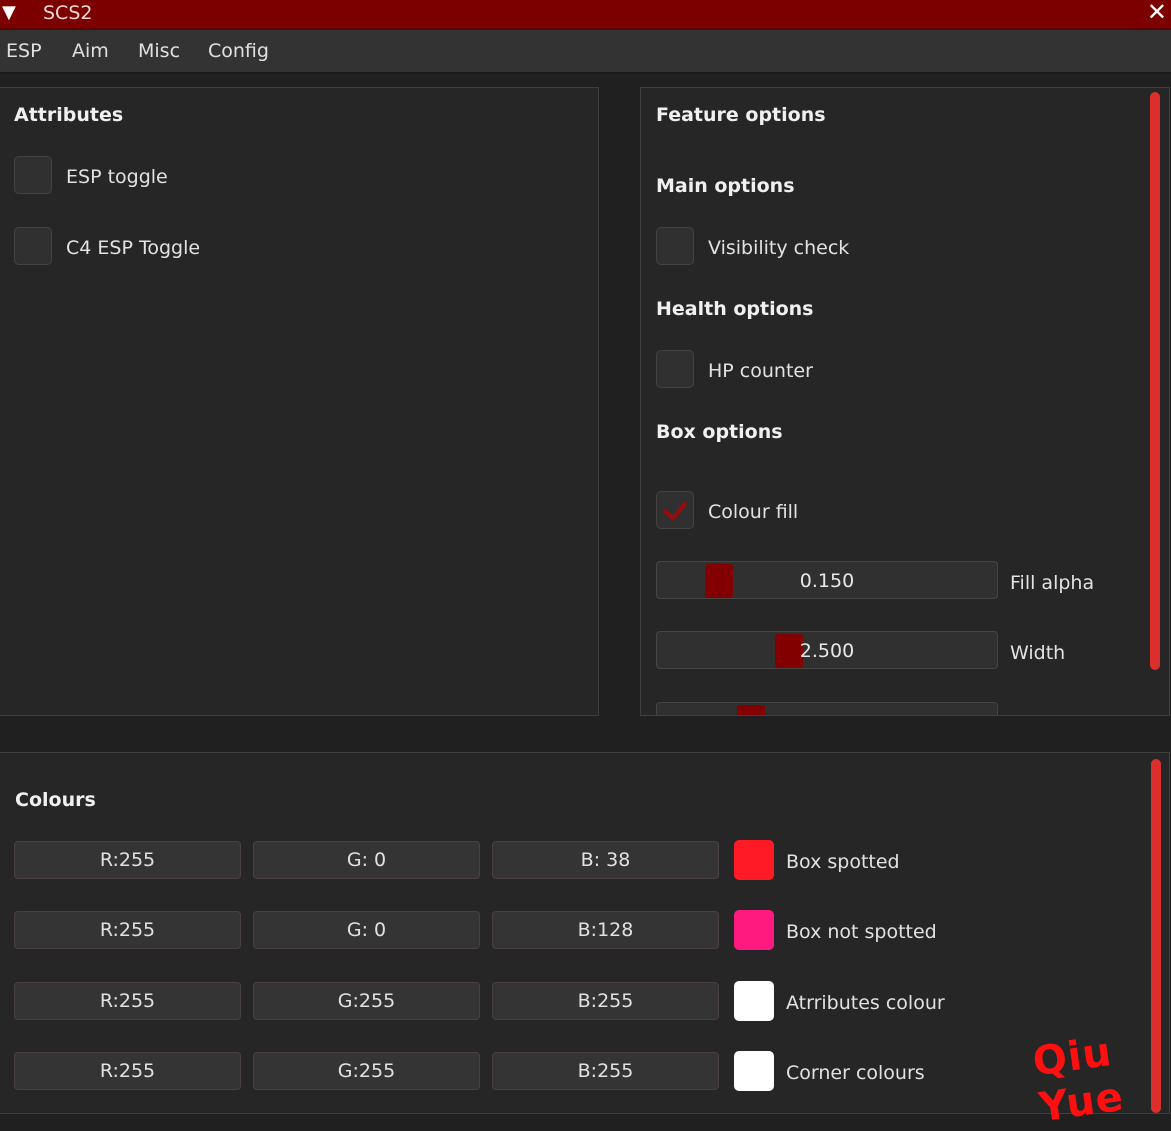 This screenshot has width=1171, height=1131. What do you see at coordinates (117, 177) in the screenshot?
I see `esp-toggle-label: ESP toggle` at bounding box center [117, 177].